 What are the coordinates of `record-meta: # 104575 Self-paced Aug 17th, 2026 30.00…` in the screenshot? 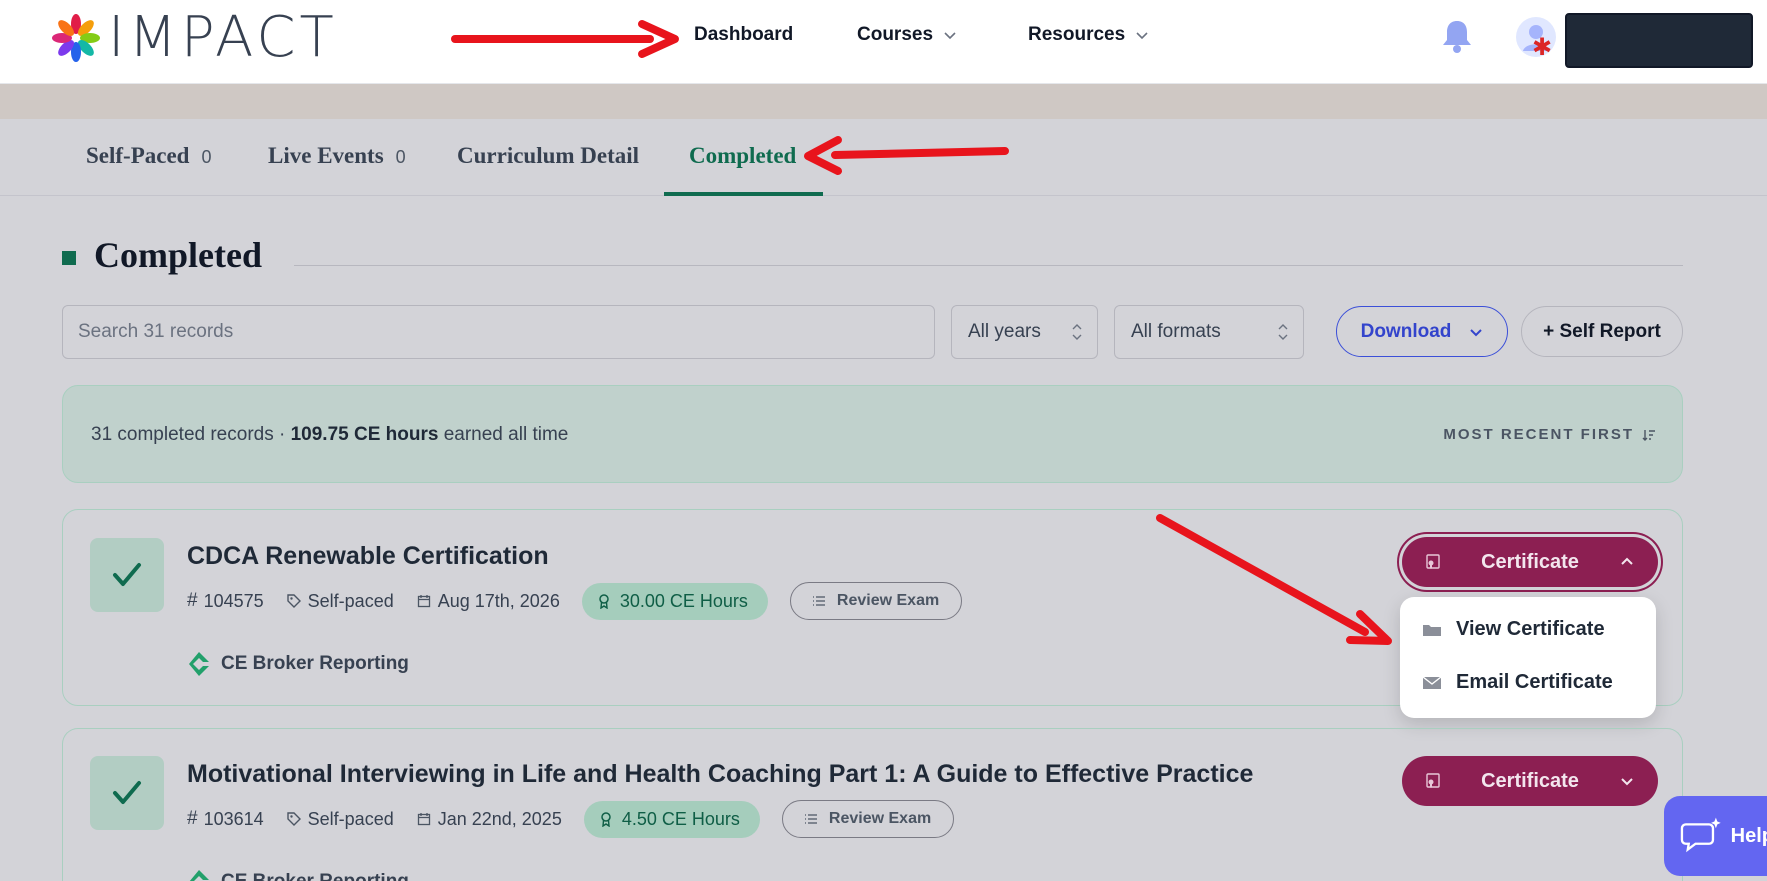 It's located at (575, 601).